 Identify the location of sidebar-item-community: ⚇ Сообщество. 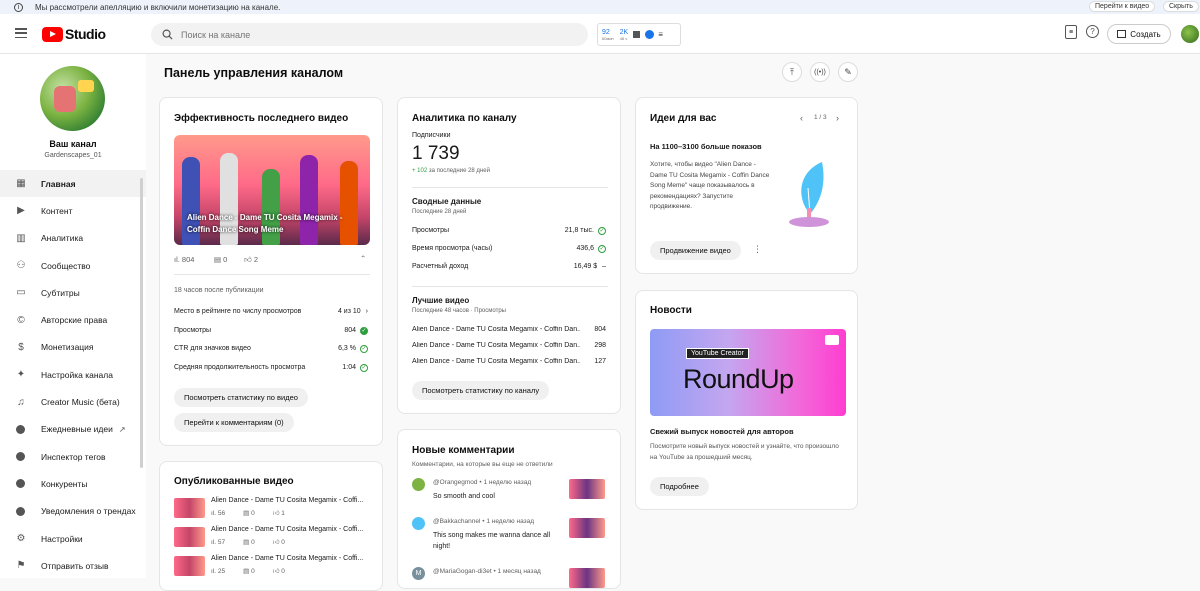
(73, 265).